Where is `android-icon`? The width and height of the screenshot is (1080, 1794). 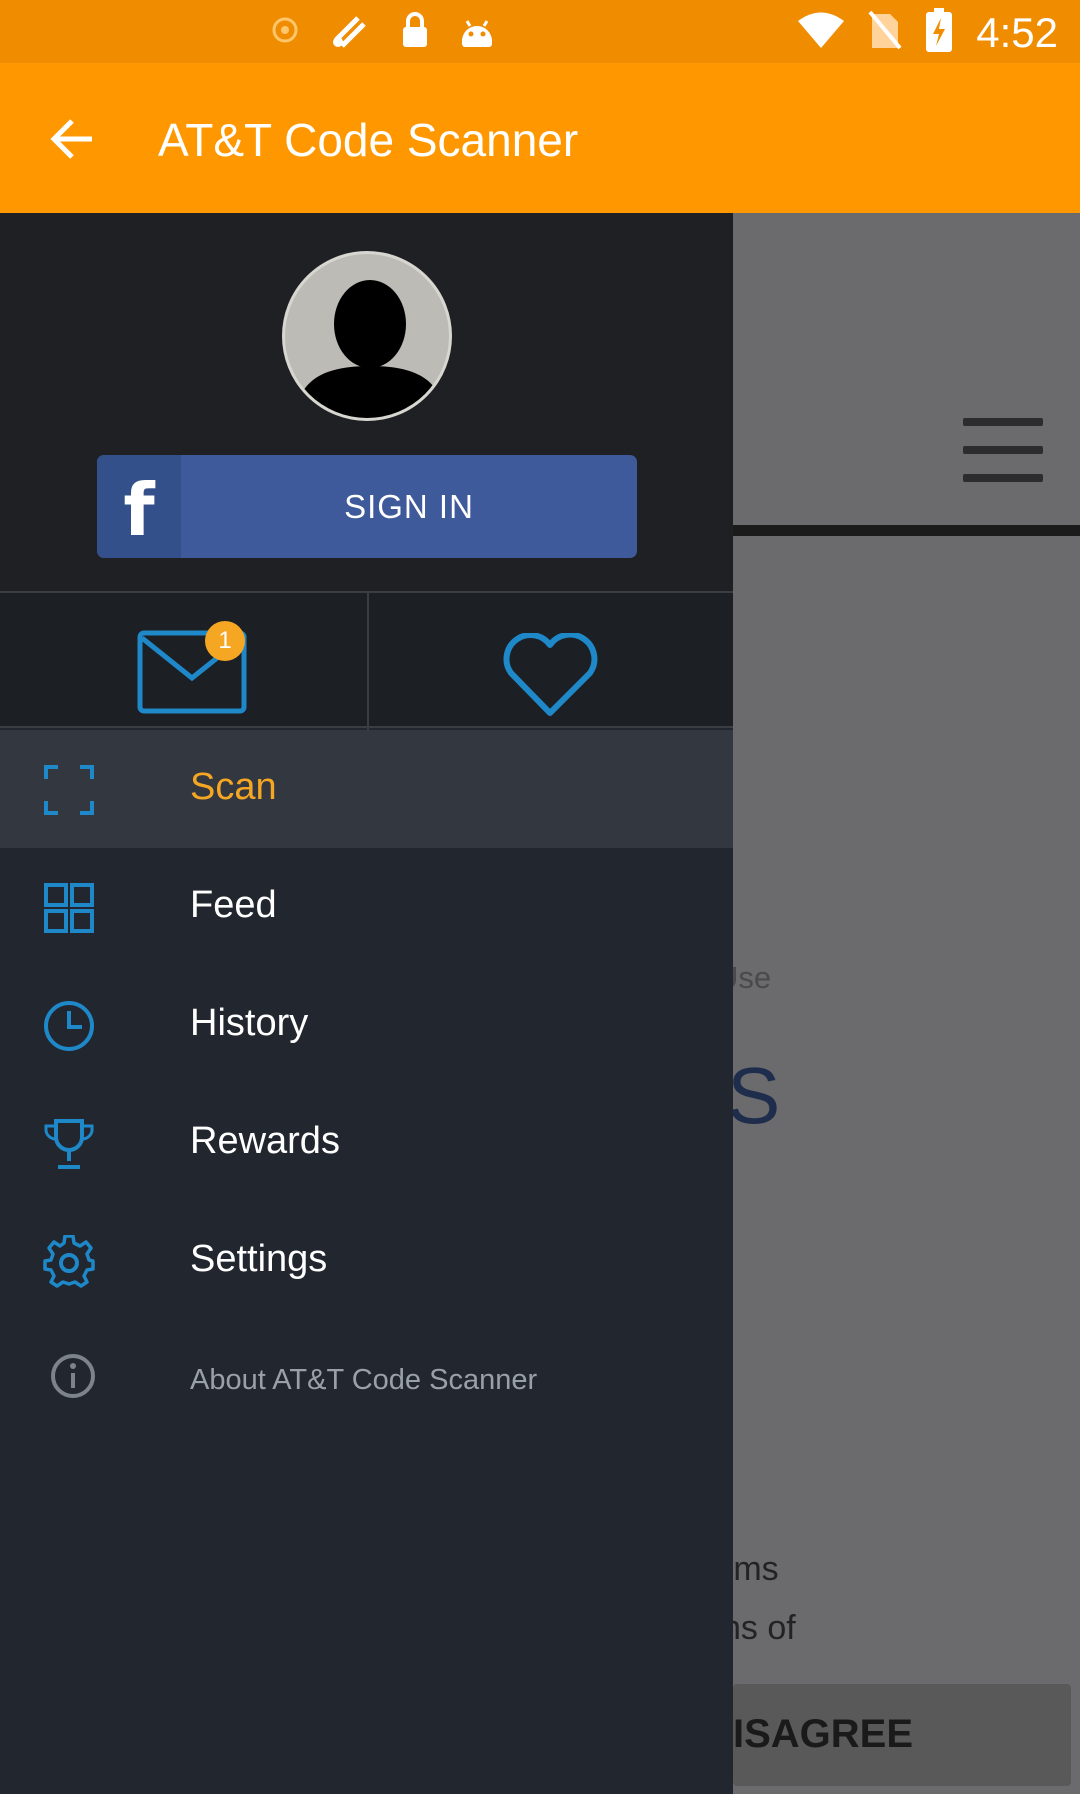
android-icon is located at coordinates (477, 32).